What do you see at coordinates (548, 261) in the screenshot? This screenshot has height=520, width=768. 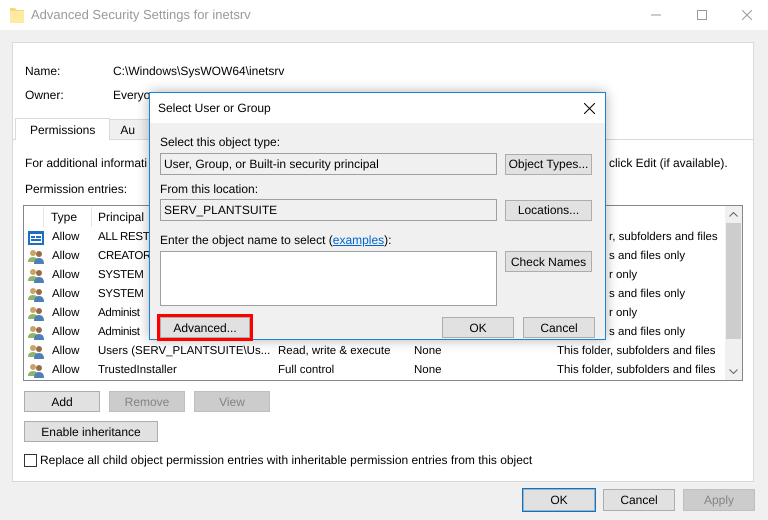 I see `check-names-button: Check Names` at bounding box center [548, 261].